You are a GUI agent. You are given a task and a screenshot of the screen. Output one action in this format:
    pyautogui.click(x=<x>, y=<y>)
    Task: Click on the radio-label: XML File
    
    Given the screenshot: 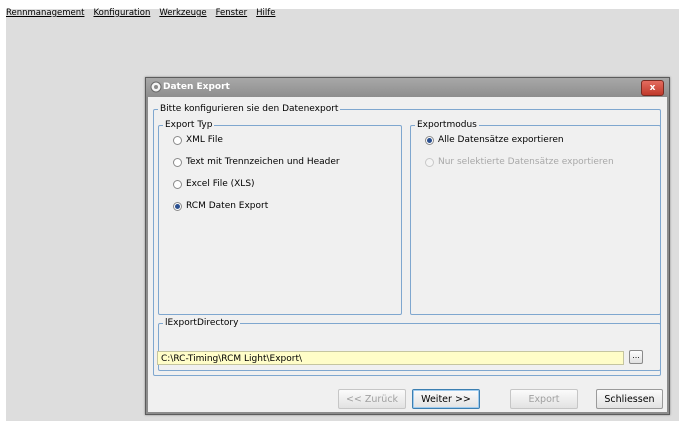 What is the action you would take?
    pyautogui.click(x=204, y=140)
    